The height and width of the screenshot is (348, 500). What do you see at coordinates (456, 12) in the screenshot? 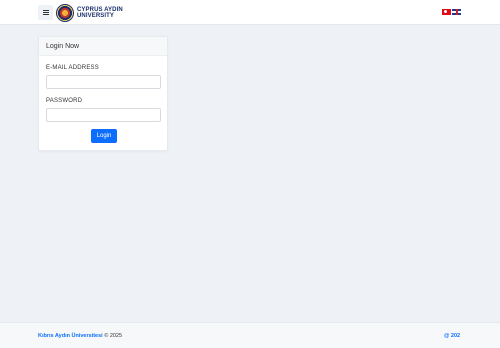
I see `english-flag-icon` at bounding box center [456, 12].